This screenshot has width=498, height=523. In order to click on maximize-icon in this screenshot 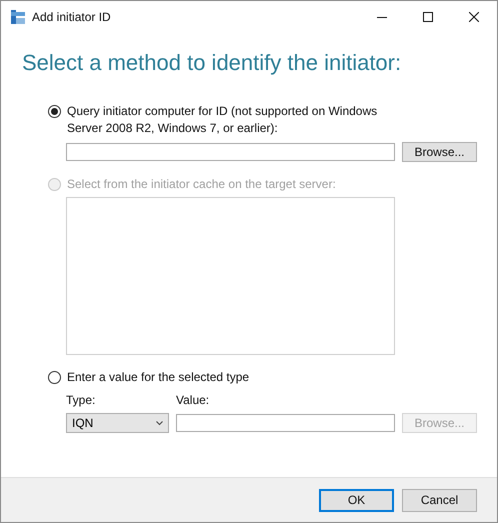, I will do `click(428, 17)`.